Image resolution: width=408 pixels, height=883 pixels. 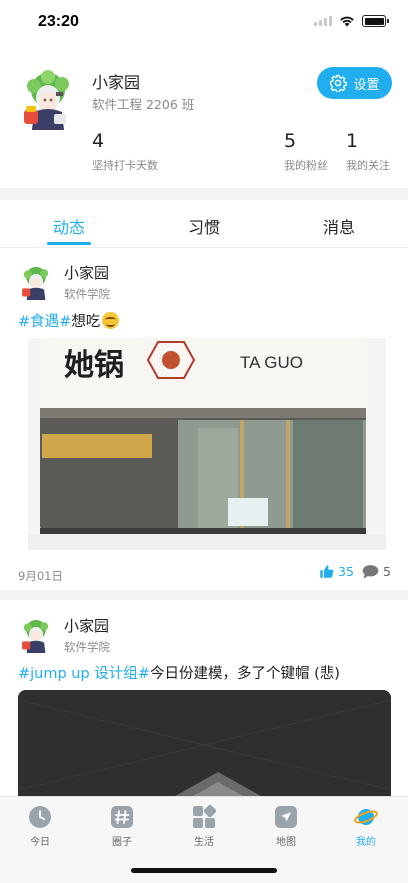 What do you see at coordinates (125, 152) in the screenshot?
I see `stat-checkin-days: 4 坚持打卡天数` at bounding box center [125, 152].